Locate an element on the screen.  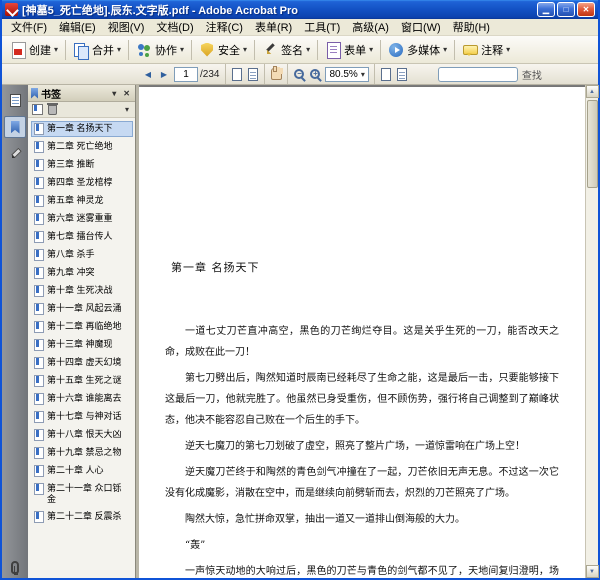
bookmark-item: 第十九章 禁忌之物 is located at coordinates (82, 453).